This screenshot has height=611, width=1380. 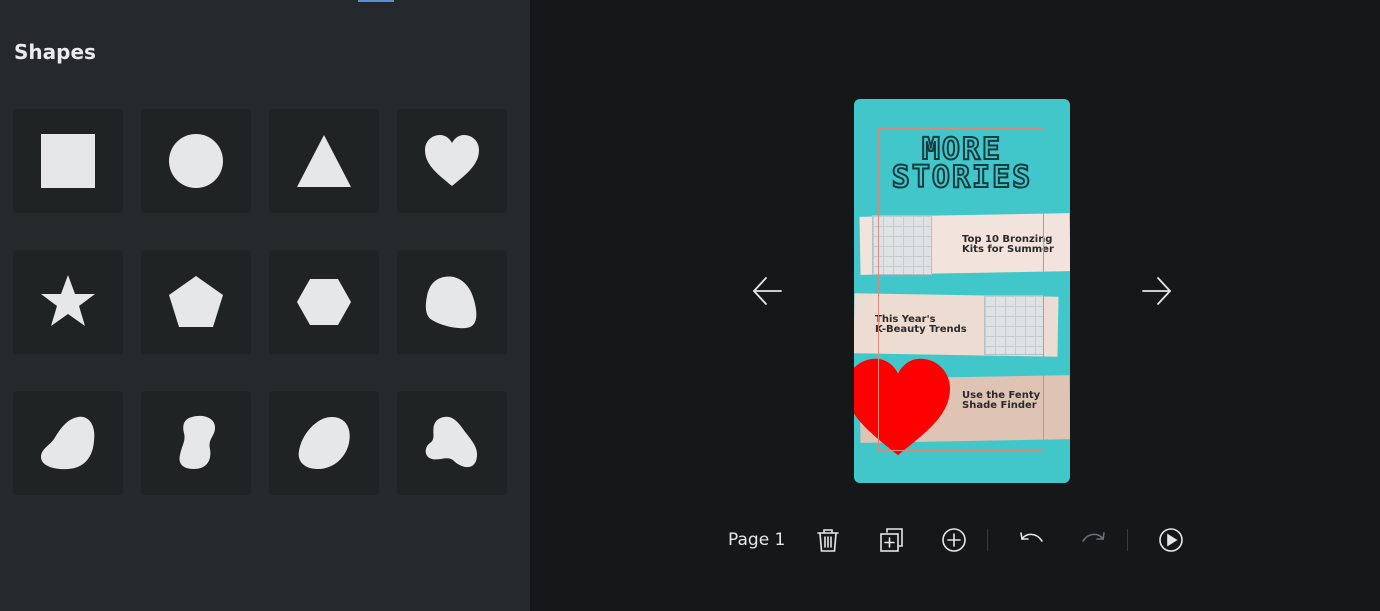 I want to click on play-button, so click(x=1171, y=540).